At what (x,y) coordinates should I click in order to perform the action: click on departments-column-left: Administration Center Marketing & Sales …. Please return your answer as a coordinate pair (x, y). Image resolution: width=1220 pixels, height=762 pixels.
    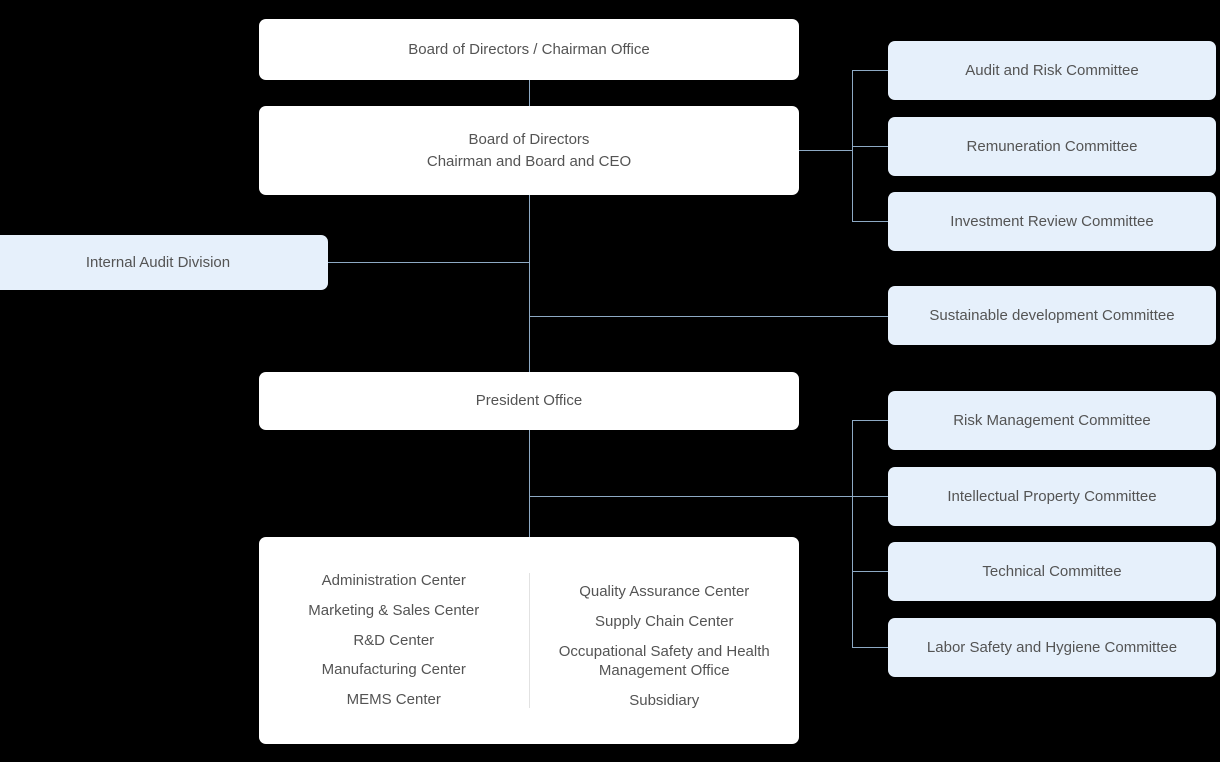
    Looking at the image, I should click on (394, 640).